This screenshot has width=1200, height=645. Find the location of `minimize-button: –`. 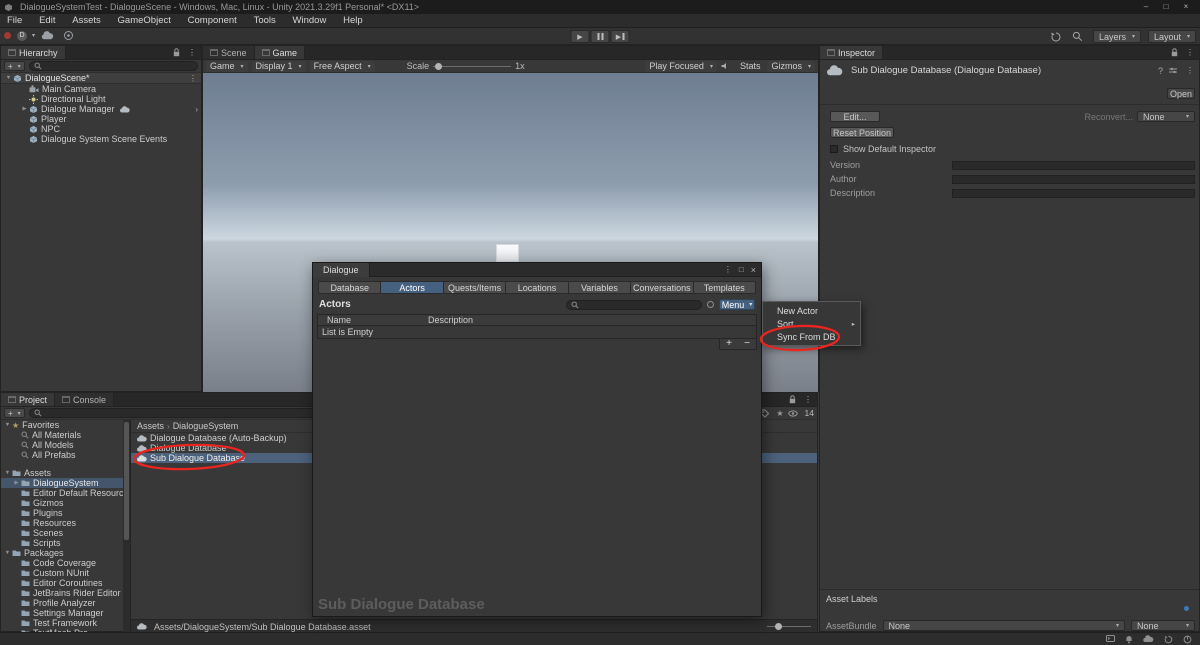

minimize-button: – is located at coordinates (1146, 7).